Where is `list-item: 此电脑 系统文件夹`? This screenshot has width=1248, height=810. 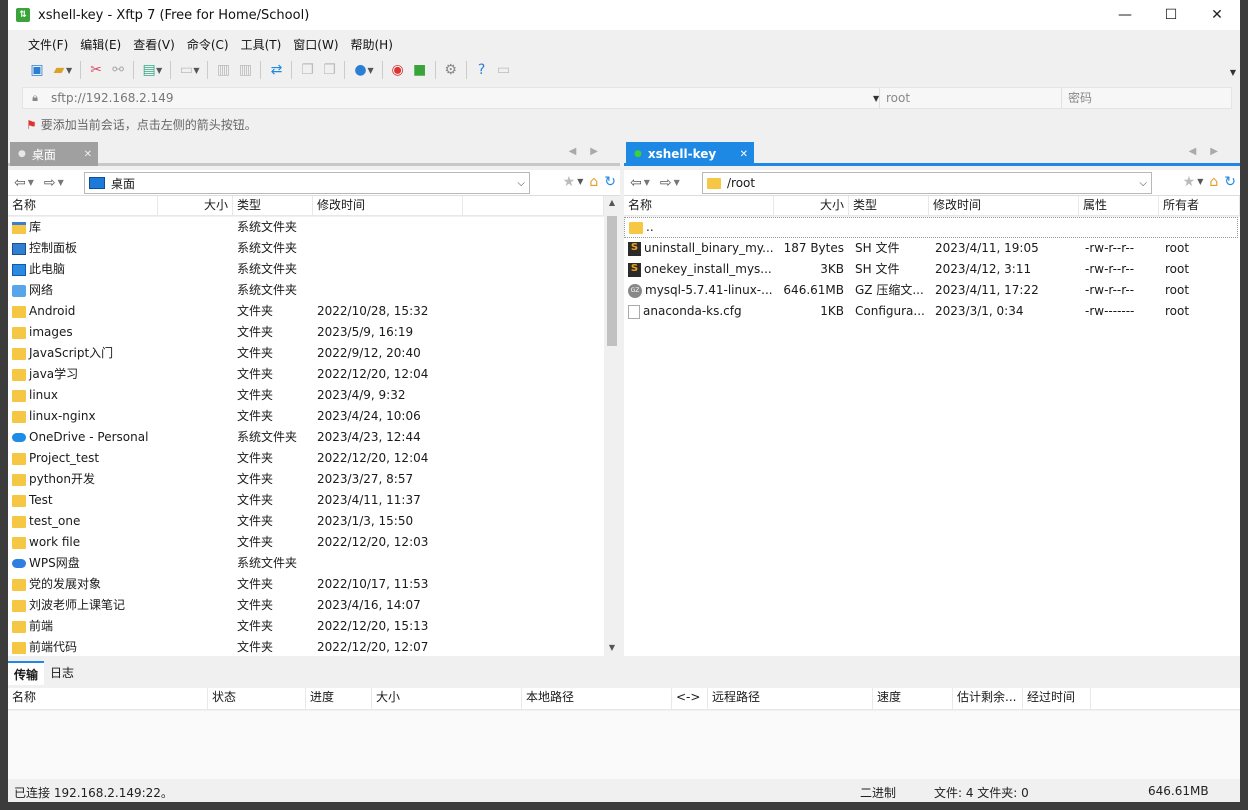
list-item: 此电脑 系统文件夹 is located at coordinates (306, 269).